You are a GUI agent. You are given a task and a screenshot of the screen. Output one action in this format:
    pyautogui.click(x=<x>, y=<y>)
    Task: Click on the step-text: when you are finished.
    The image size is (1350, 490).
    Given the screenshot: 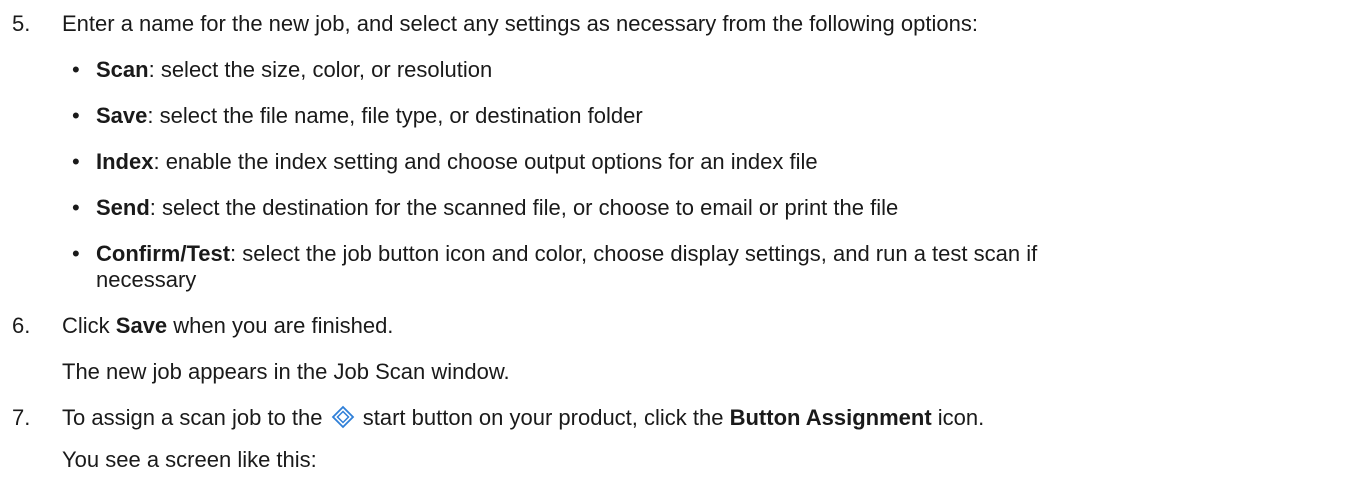 What is the action you would take?
    pyautogui.click(x=280, y=325)
    